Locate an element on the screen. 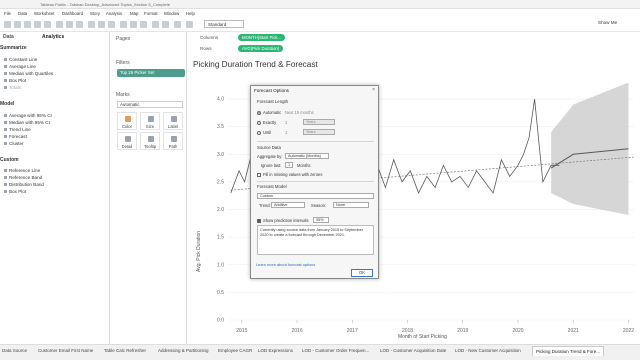 This screenshot has height=360, width=640. tab-sheet: Addressing & Partitioning is located at coordinates (183, 350).